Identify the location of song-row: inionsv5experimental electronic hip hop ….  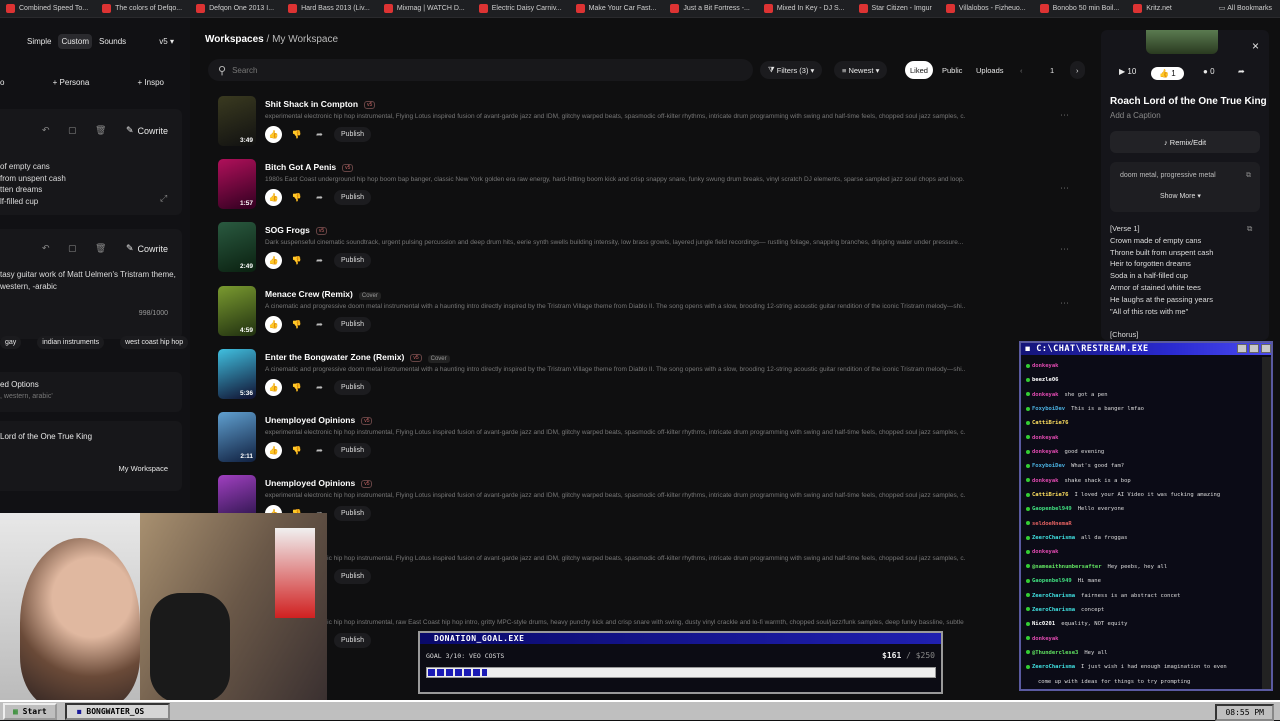
(593, 569).